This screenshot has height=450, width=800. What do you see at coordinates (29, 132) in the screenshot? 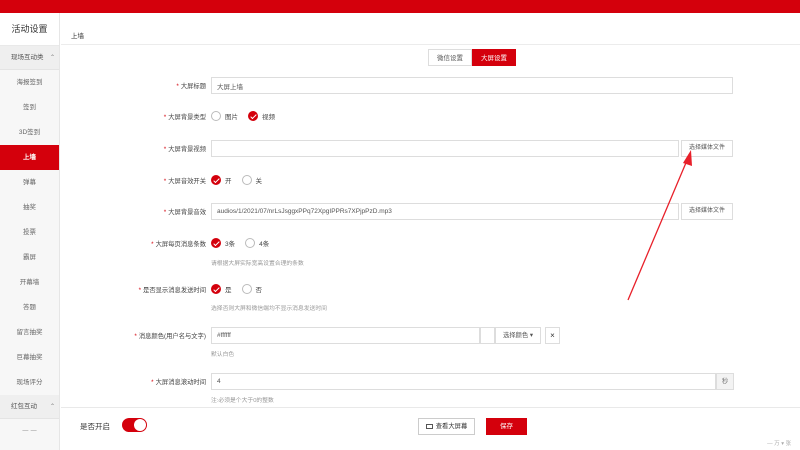
I see `sidebar-item: 3D签到` at bounding box center [29, 132].